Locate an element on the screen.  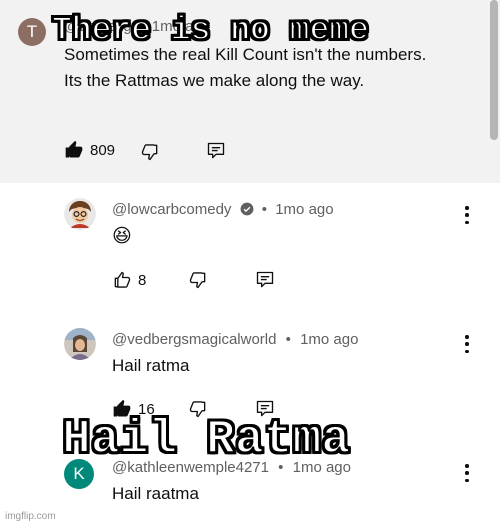
imgflip-watermark: imgflip.com is located at coordinates (30, 516).